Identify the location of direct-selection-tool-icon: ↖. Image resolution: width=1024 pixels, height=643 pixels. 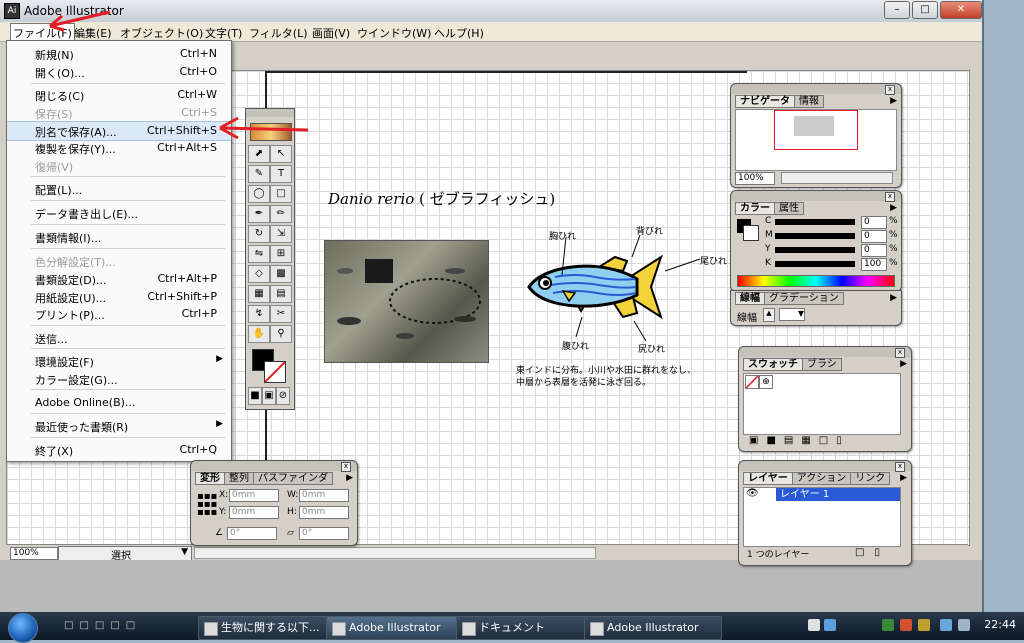
(281, 154).